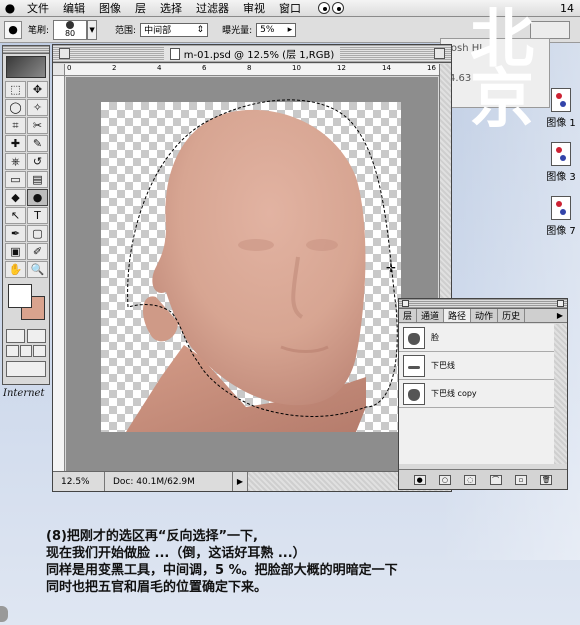 The width and height of the screenshot is (580, 625). Describe the element at coordinates (431, 315) in the screenshot. I see `tab-channels: 通道` at that location.